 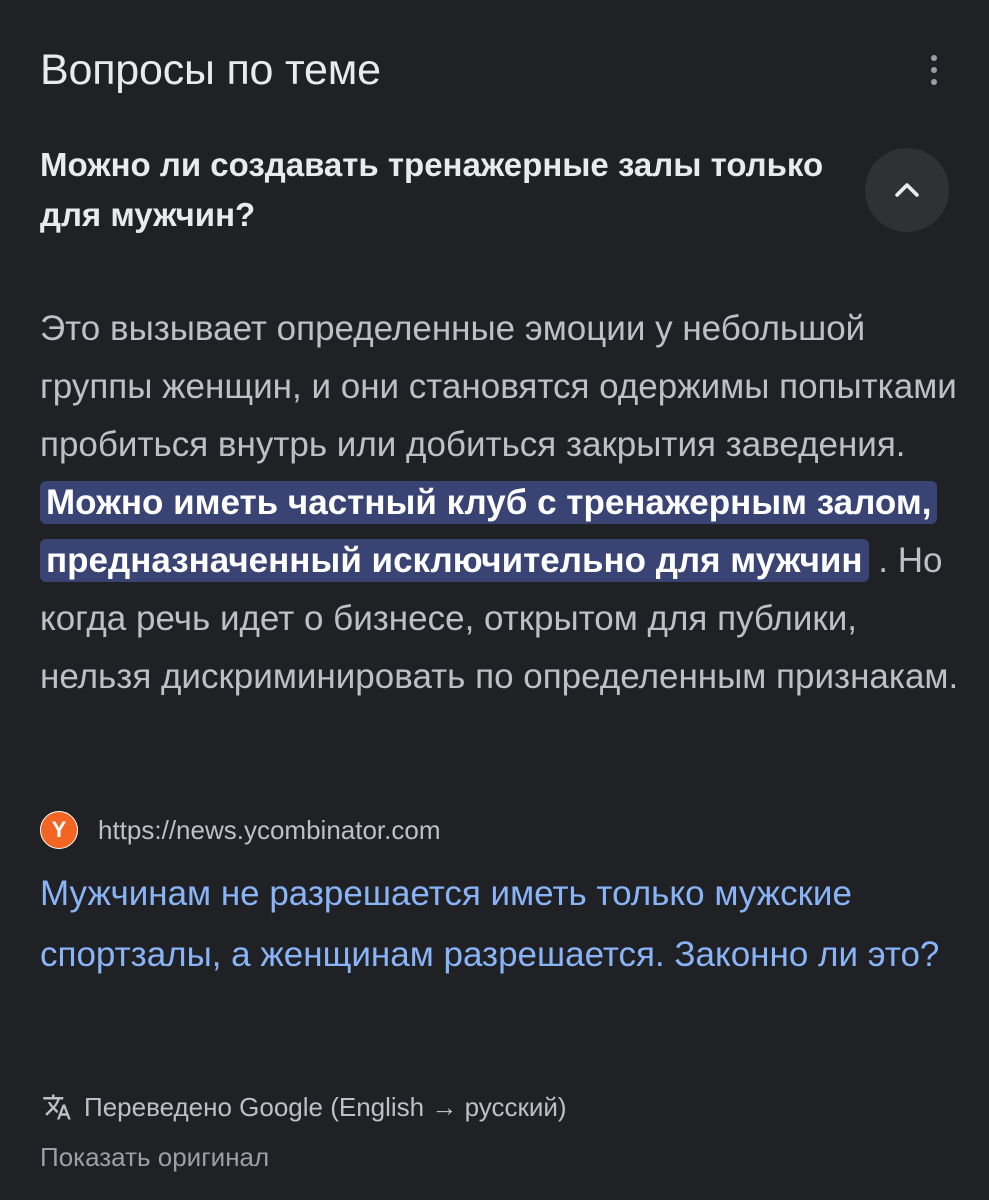 I want to click on show-original-link: Показать оригинал, so click(x=154, y=1157).